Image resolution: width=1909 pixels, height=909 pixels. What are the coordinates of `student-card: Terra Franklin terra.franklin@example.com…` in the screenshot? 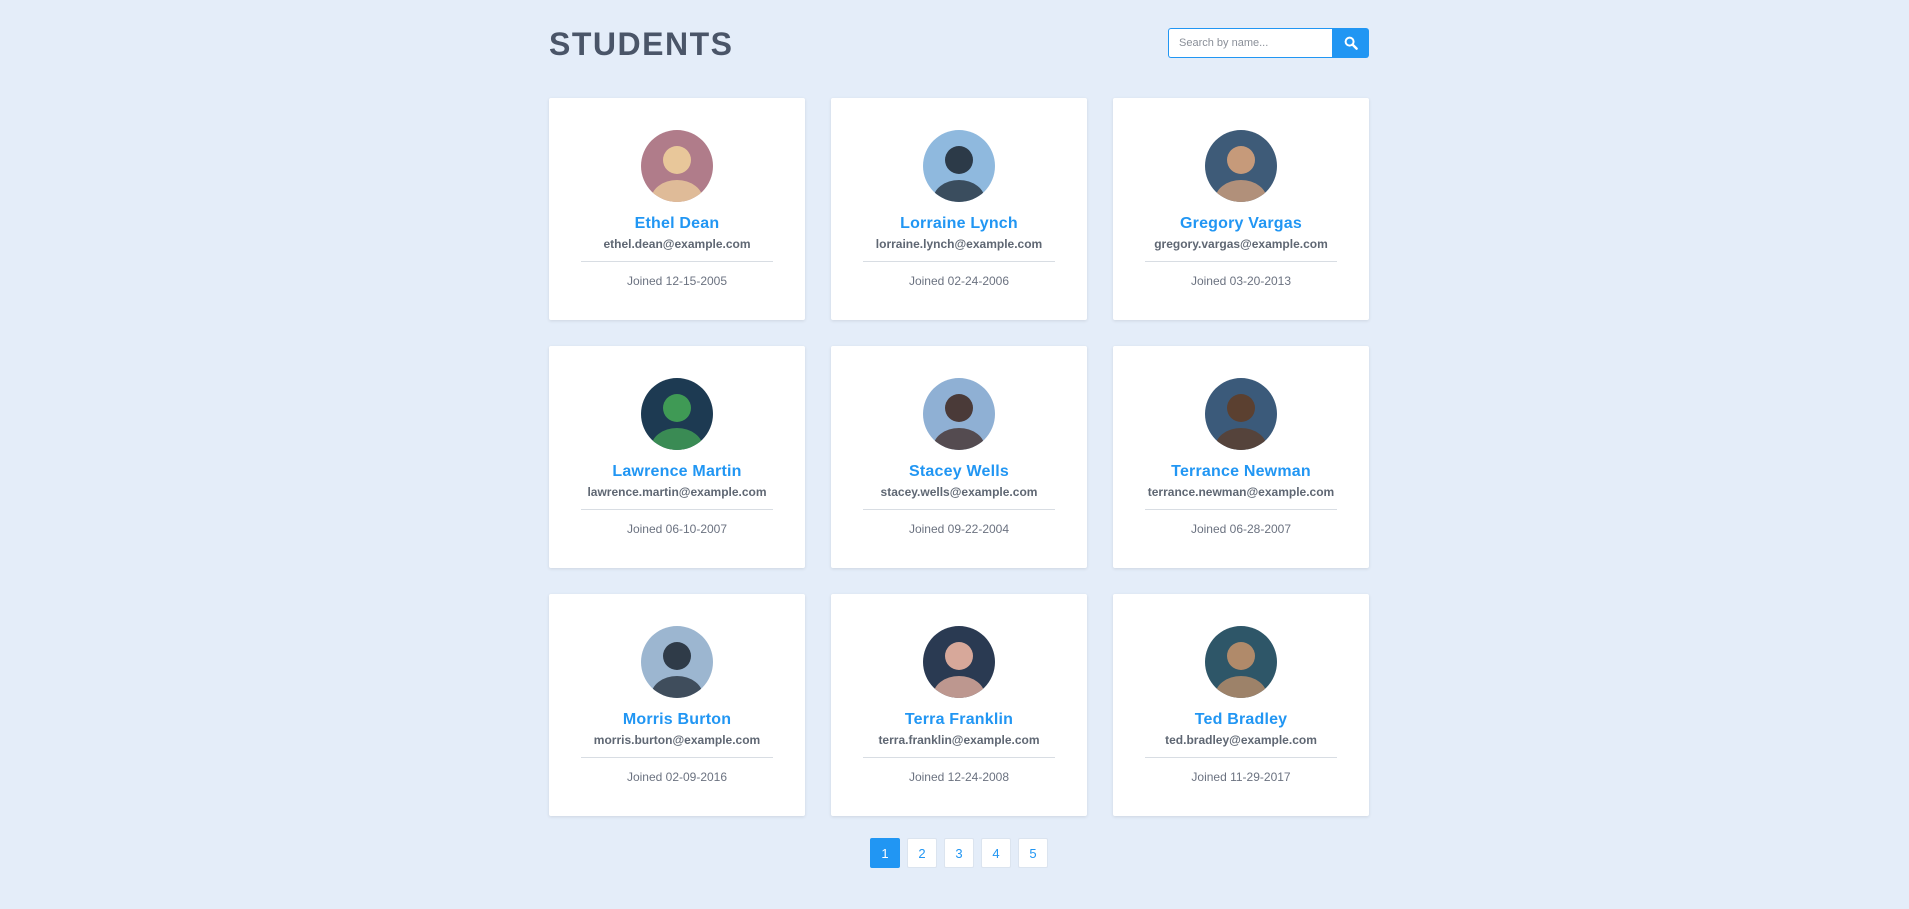 It's located at (959, 705).